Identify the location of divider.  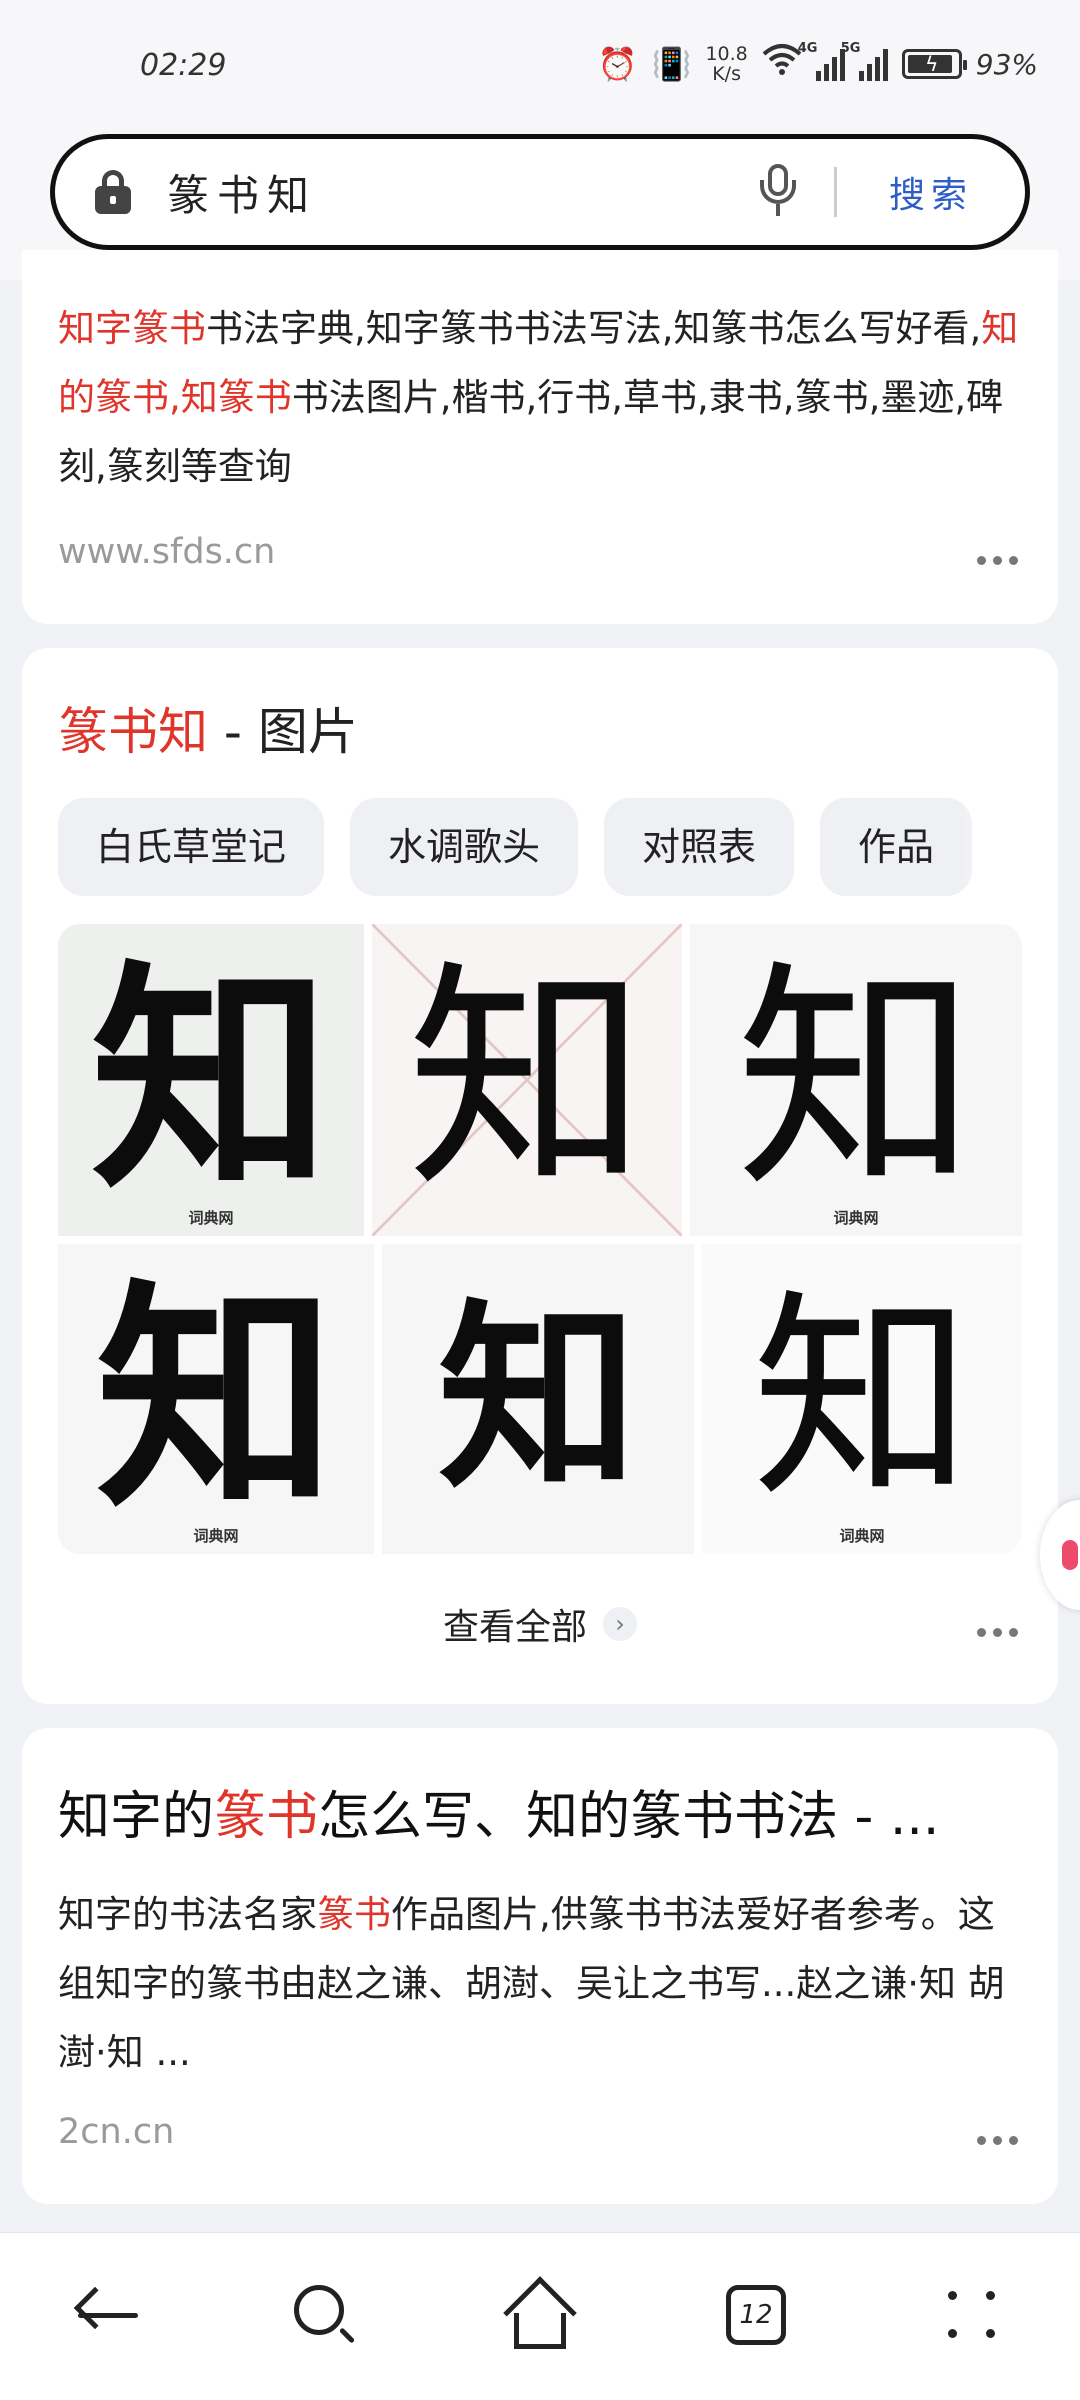
(835, 192).